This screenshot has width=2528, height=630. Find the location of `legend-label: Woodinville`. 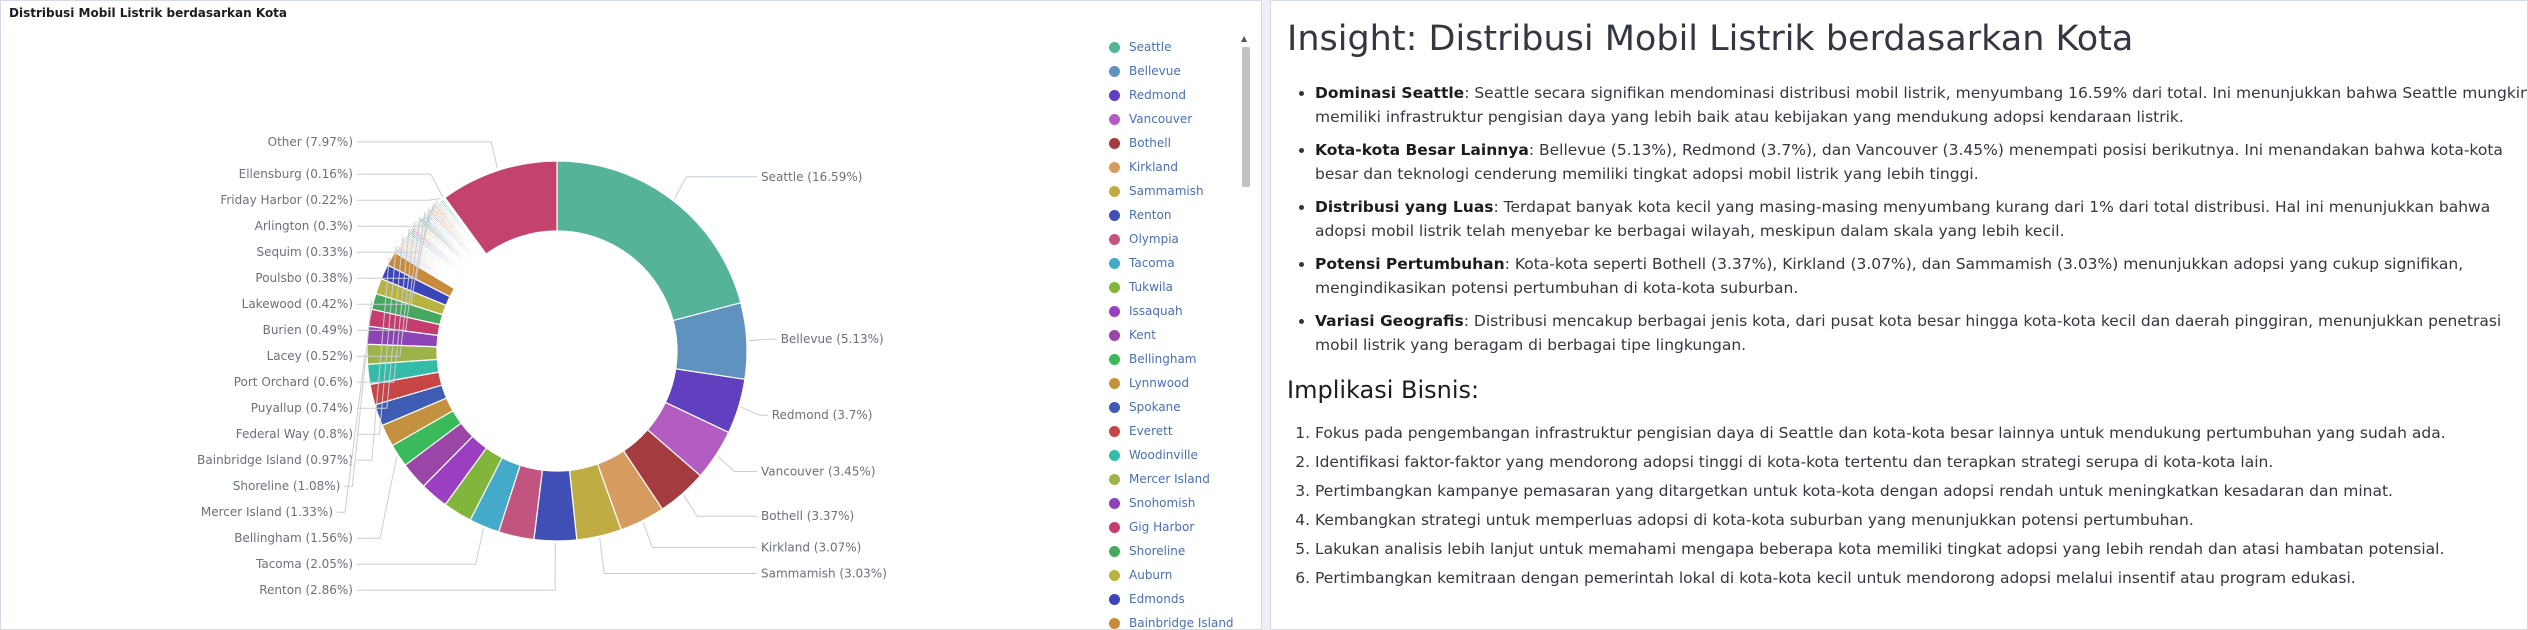

legend-label: Woodinville is located at coordinates (1163, 455).